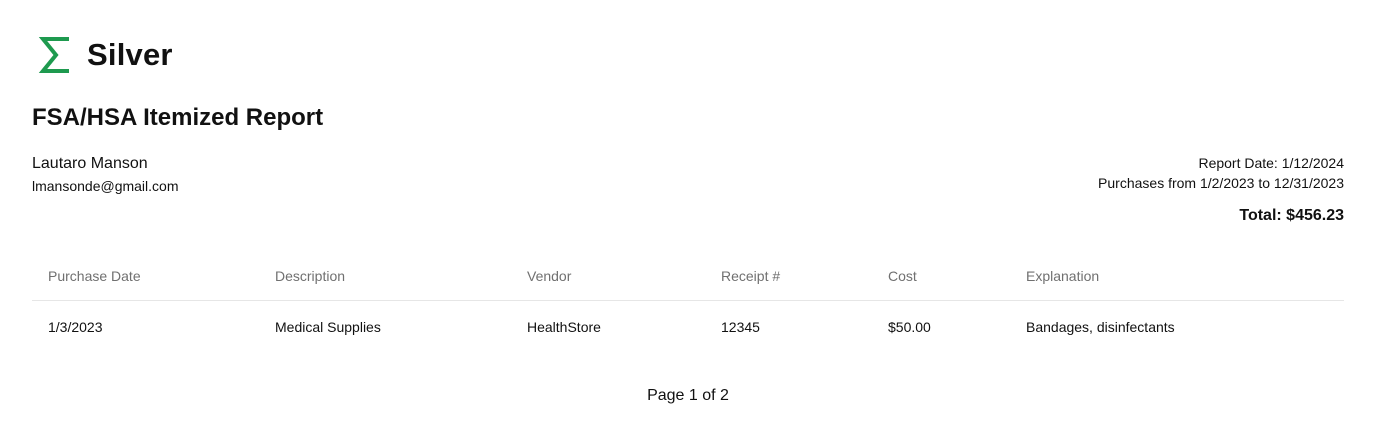  Describe the element at coordinates (564, 327) in the screenshot. I see `cell-vendor: HealthStore` at that location.